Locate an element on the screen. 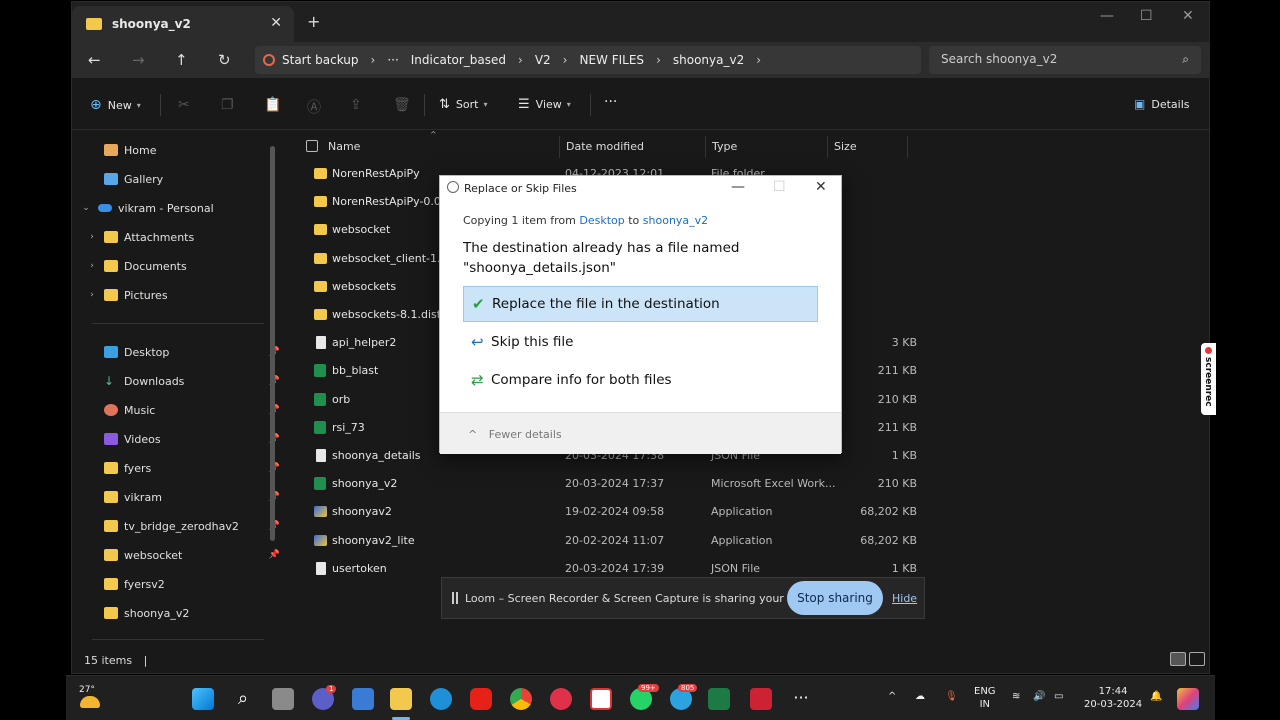 Image resolution: width=1280 pixels, height=720 pixels. source-link: Desktop is located at coordinates (601, 220).